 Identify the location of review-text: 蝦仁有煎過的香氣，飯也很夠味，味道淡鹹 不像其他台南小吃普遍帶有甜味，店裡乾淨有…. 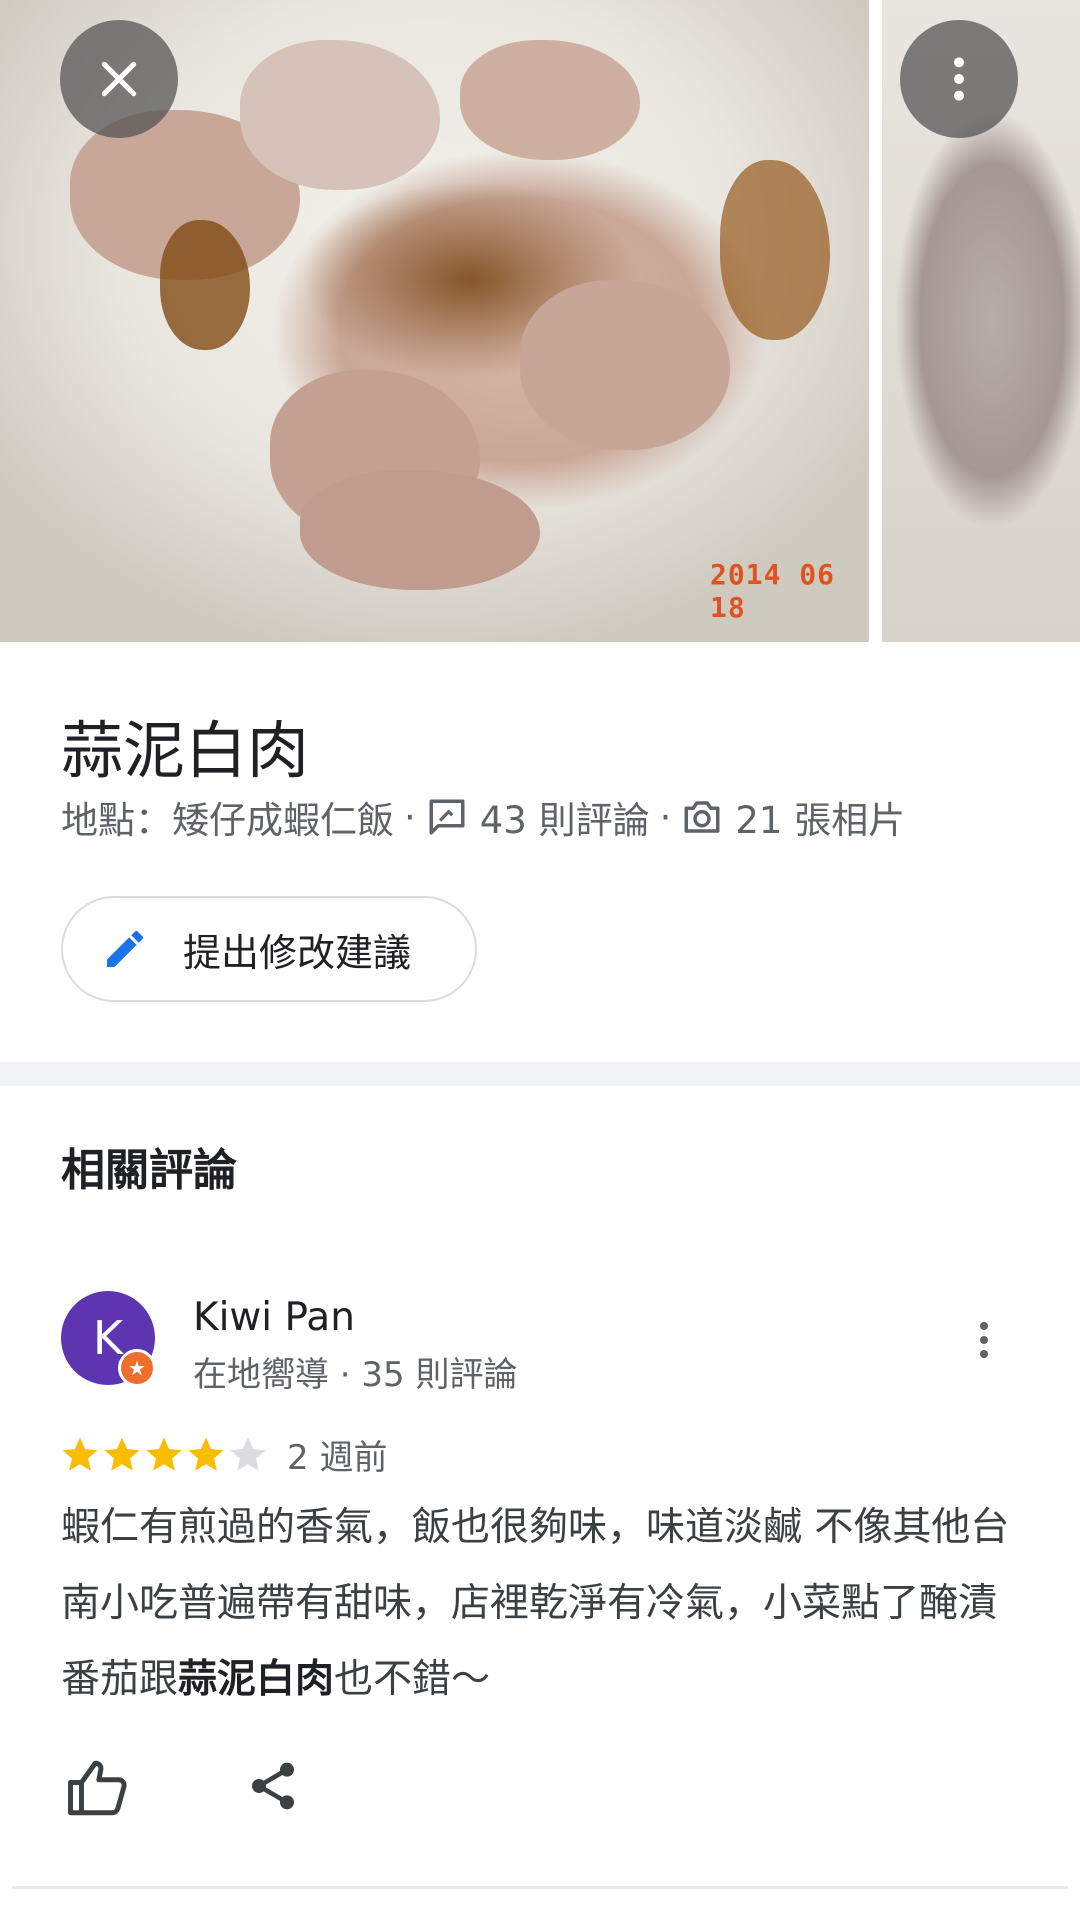
(541, 1604).